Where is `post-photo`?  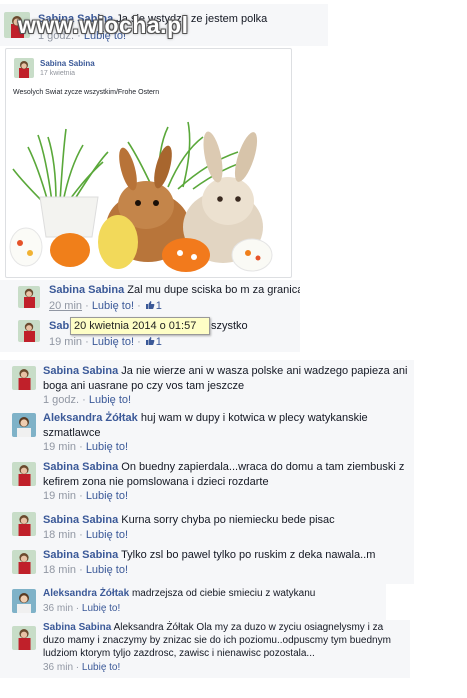 post-photo is located at coordinates (143, 191).